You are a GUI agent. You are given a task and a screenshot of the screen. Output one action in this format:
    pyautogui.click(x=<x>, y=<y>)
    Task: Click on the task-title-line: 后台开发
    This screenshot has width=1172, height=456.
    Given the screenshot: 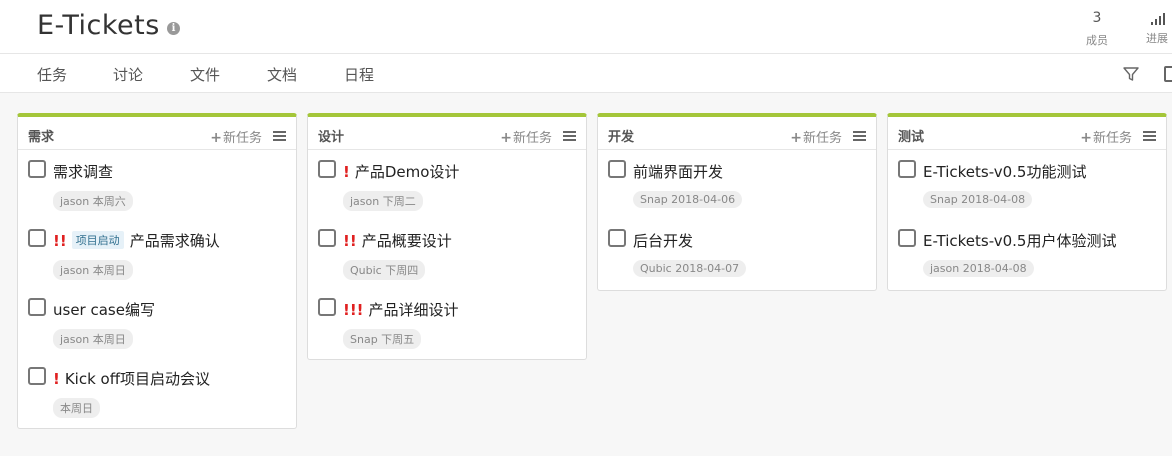 What is the action you would take?
    pyautogui.click(x=663, y=240)
    